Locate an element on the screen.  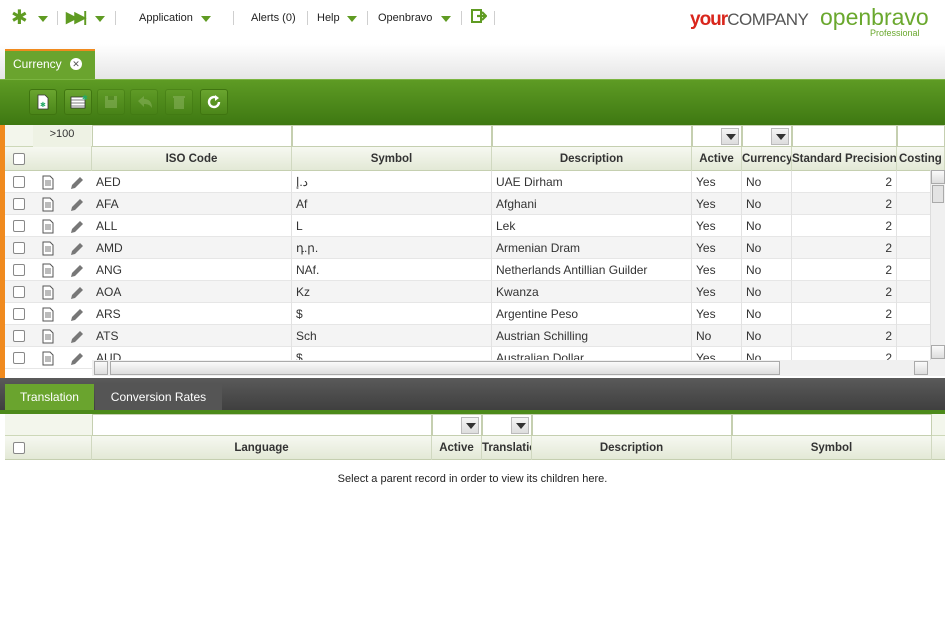
application-menu: Application is located at coordinates (166, 18).